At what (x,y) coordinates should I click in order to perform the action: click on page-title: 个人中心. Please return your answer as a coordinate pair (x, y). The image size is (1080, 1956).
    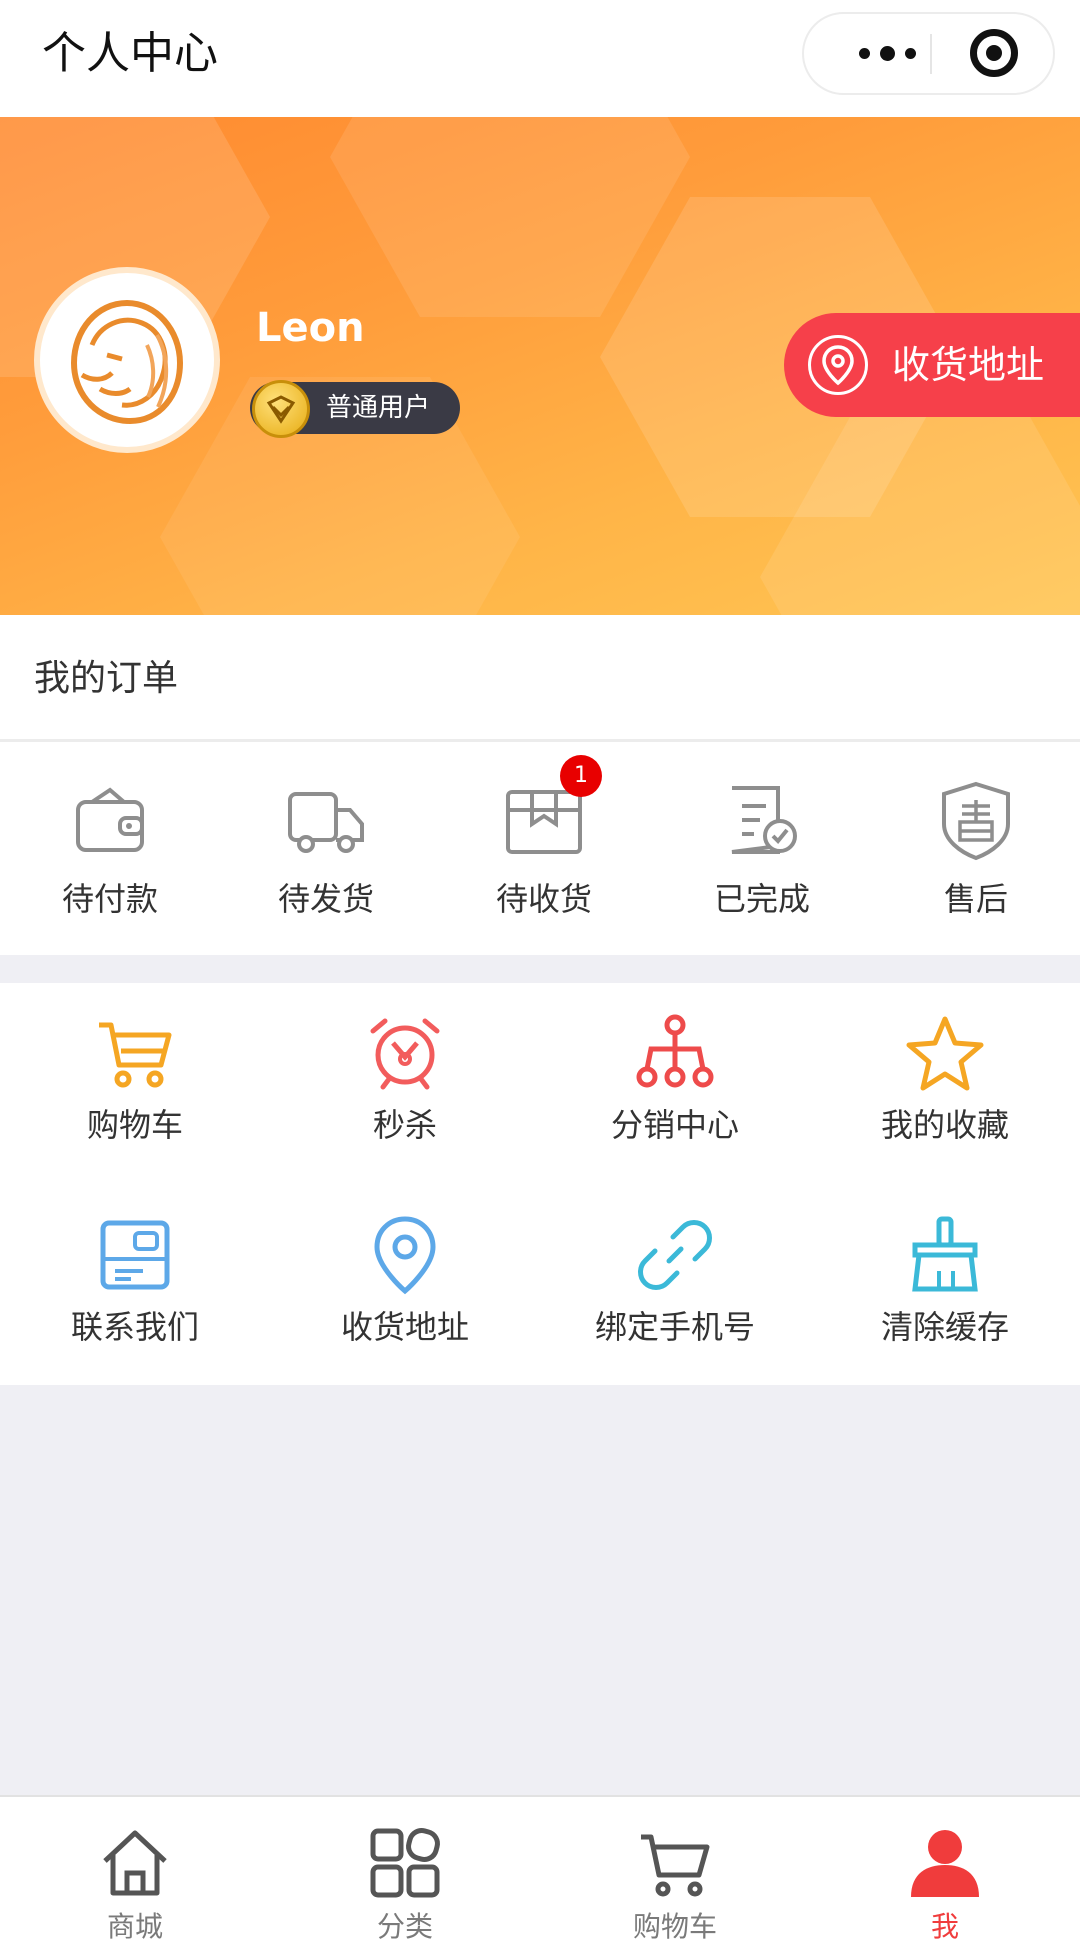
    Looking at the image, I should click on (130, 53).